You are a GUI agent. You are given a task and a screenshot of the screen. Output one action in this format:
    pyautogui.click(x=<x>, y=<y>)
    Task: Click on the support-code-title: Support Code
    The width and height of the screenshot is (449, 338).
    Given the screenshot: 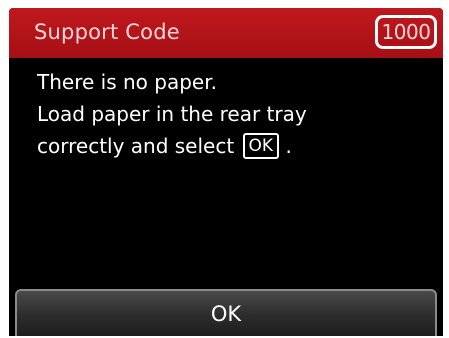 What is the action you would take?
    pyautogui.click(x=107, y=32)
    